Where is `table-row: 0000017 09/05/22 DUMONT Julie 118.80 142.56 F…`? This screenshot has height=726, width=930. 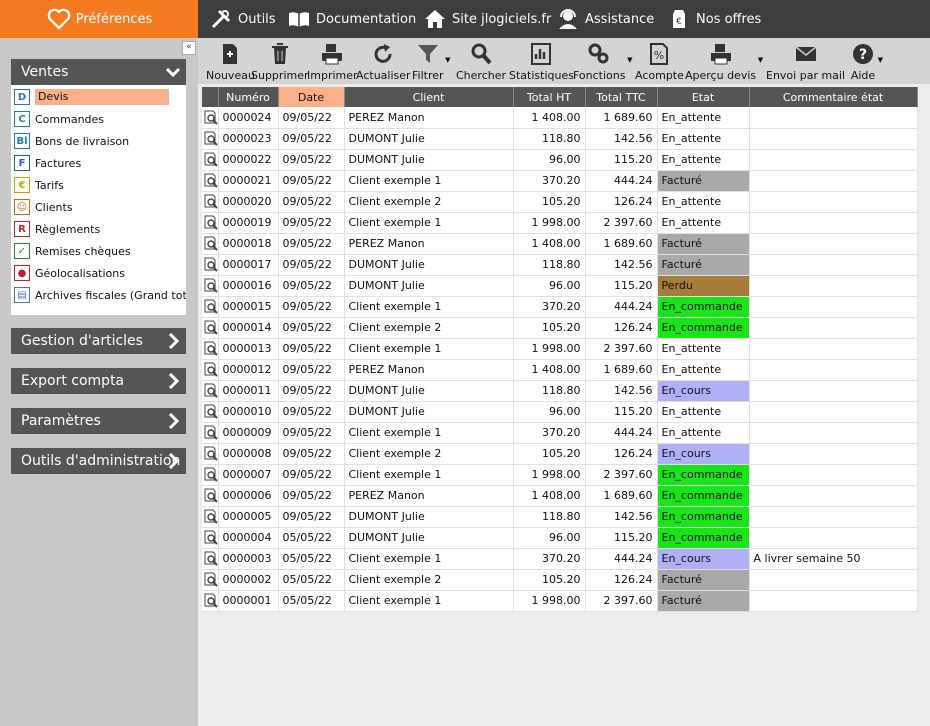
table-row: 0000017 09/05/22 DUMONT Julie 118.80 142.56 F… is located at coordinates (560, 265).